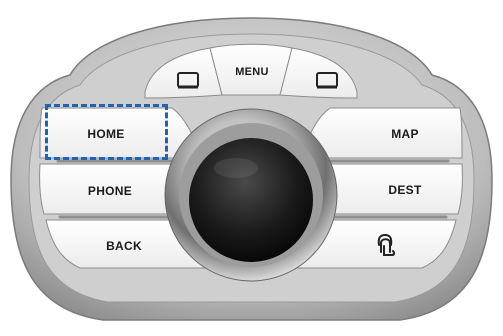  Describe the element at coordinates (110, 191) in the screenshot. I see `phone-label: PHONE` at that location.